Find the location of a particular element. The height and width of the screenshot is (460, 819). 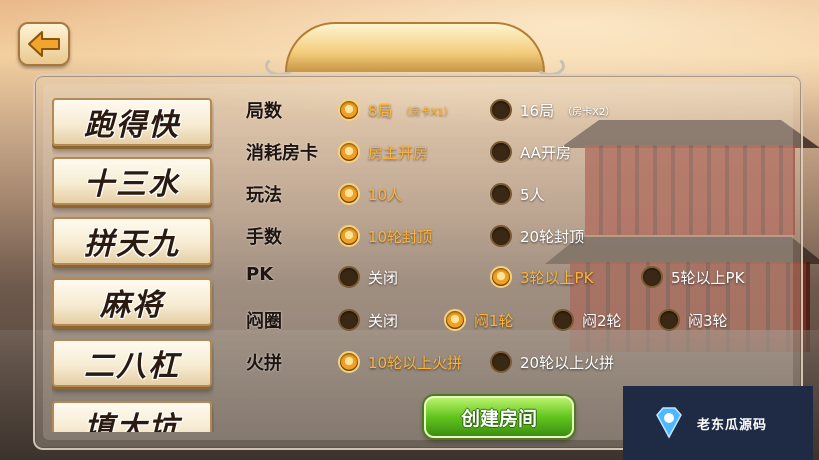

game-tab-pintianjiu: 拼天九 is located at coordinates (132, 241).